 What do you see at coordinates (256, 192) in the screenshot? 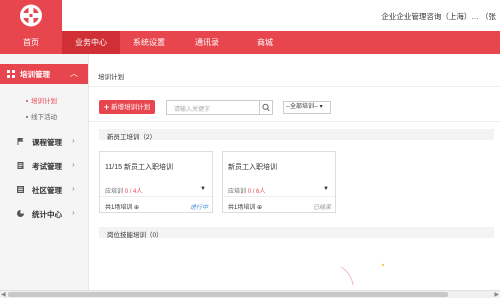
I see `stat-value: 0 / 6人` at bounding box center [256, 192].